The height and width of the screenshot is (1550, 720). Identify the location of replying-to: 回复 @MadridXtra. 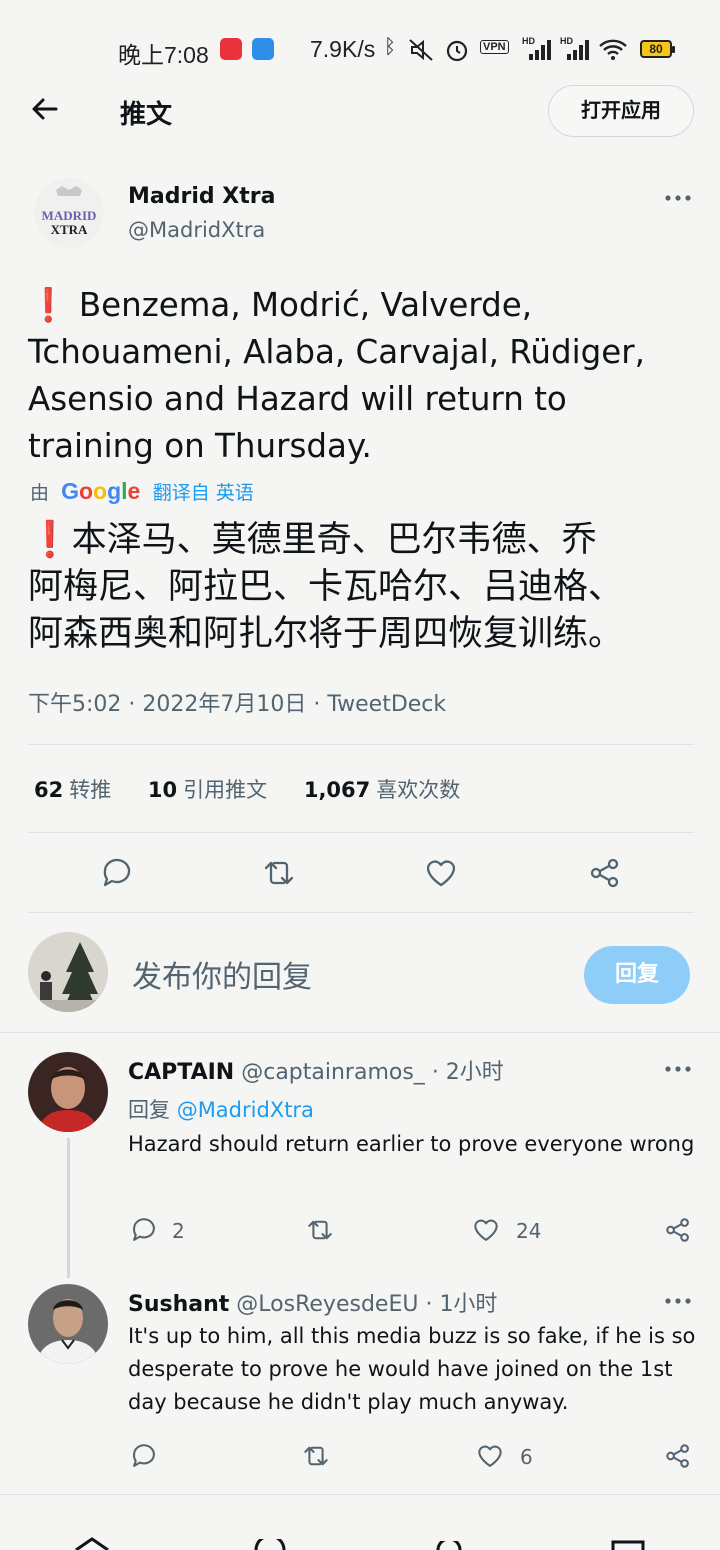
(221, 1109).